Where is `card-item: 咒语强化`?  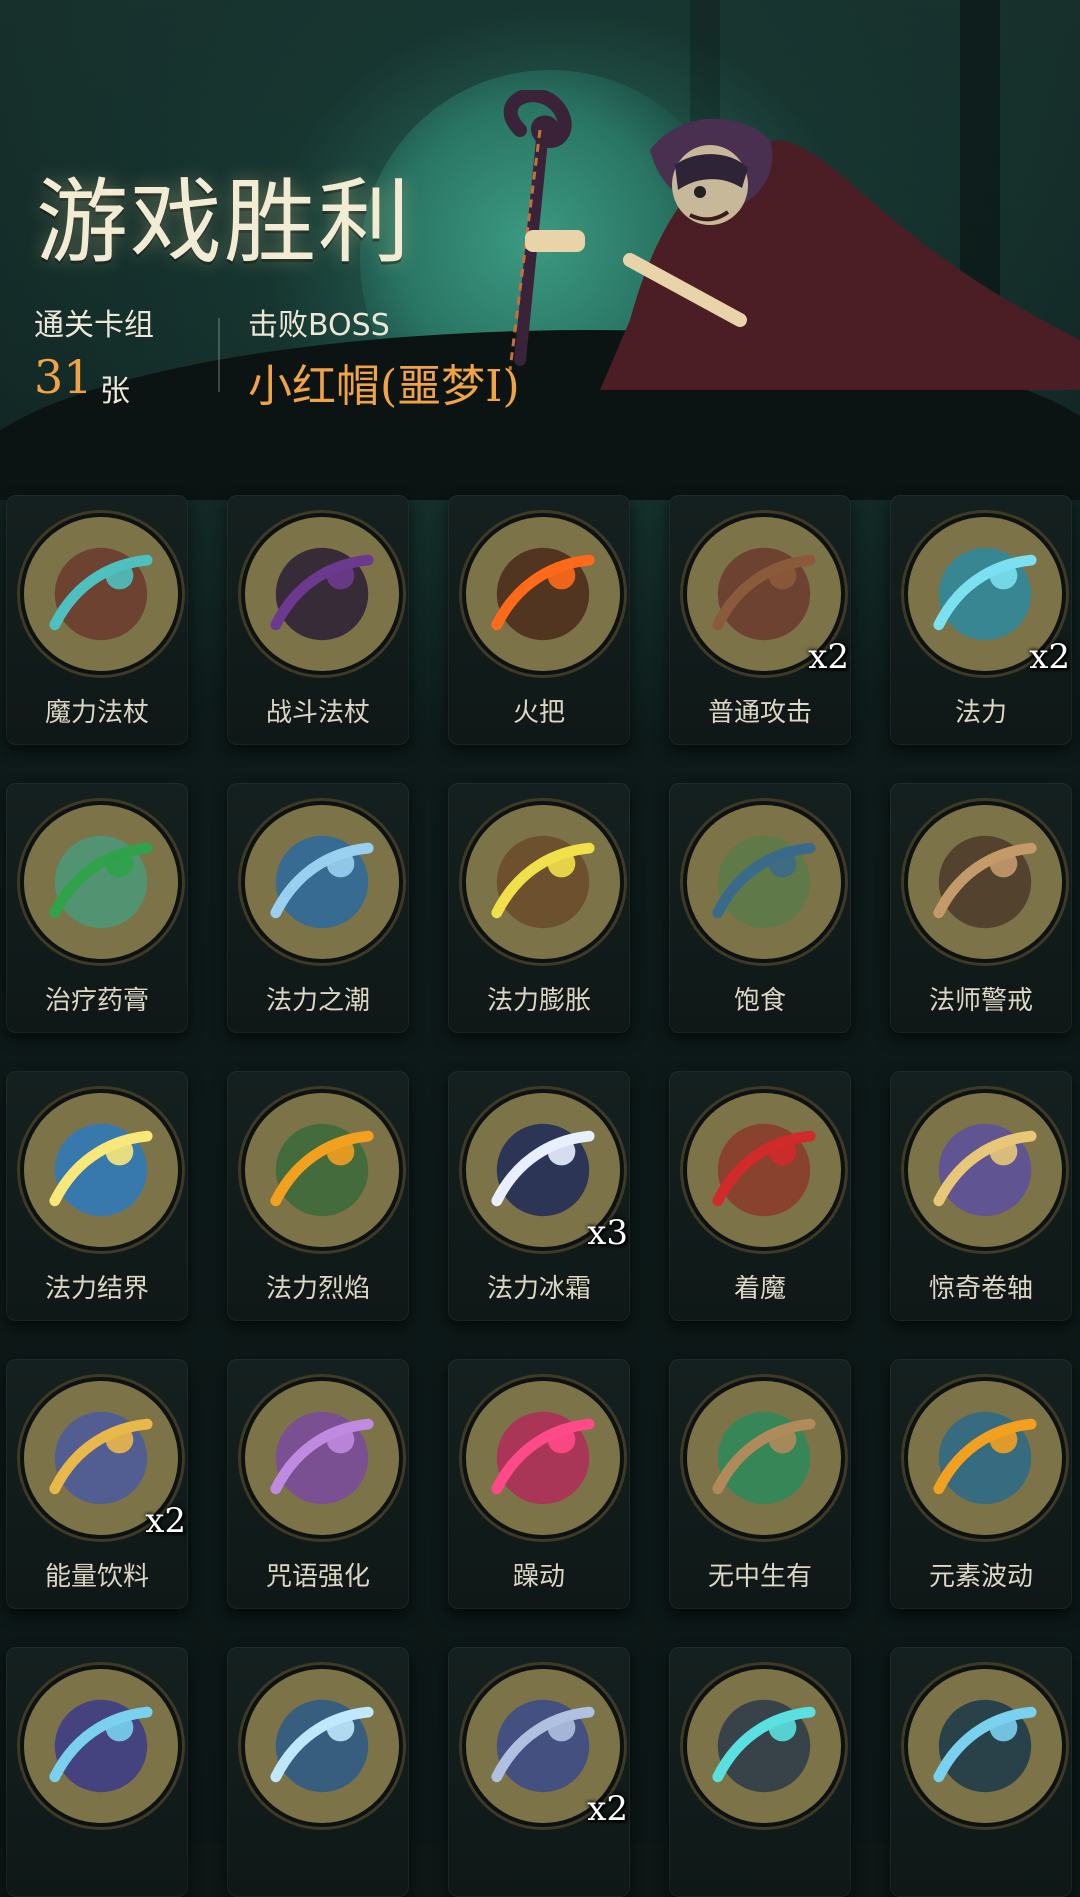
card-item: 咒语强化 is located at coordinates (318, 1484).